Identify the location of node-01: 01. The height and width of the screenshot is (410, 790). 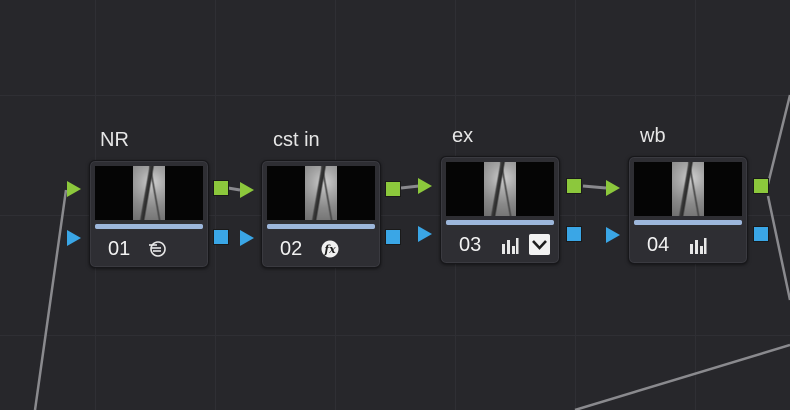
(149, 214).